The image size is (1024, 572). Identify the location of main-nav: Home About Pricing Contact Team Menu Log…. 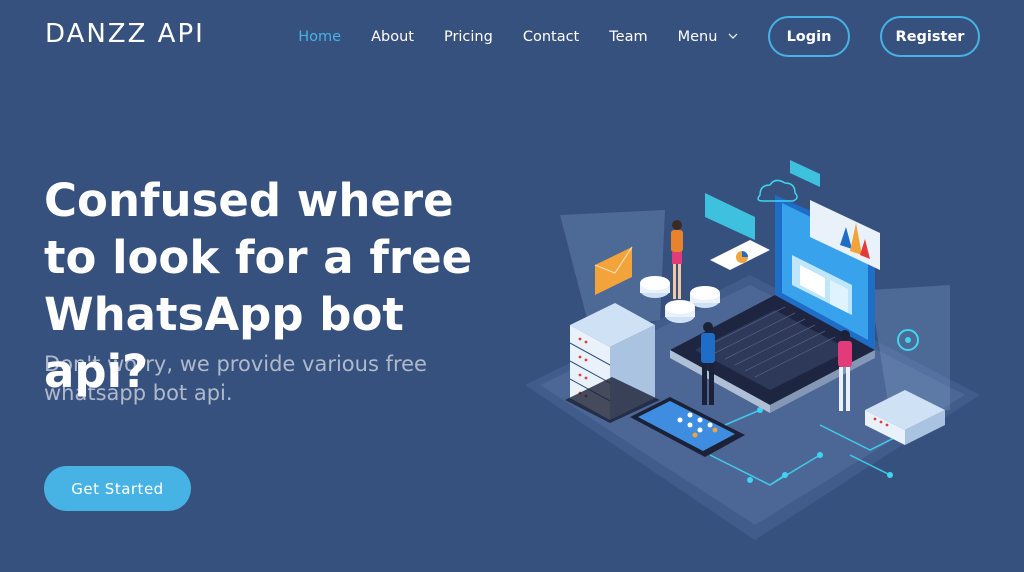
(624, 36).